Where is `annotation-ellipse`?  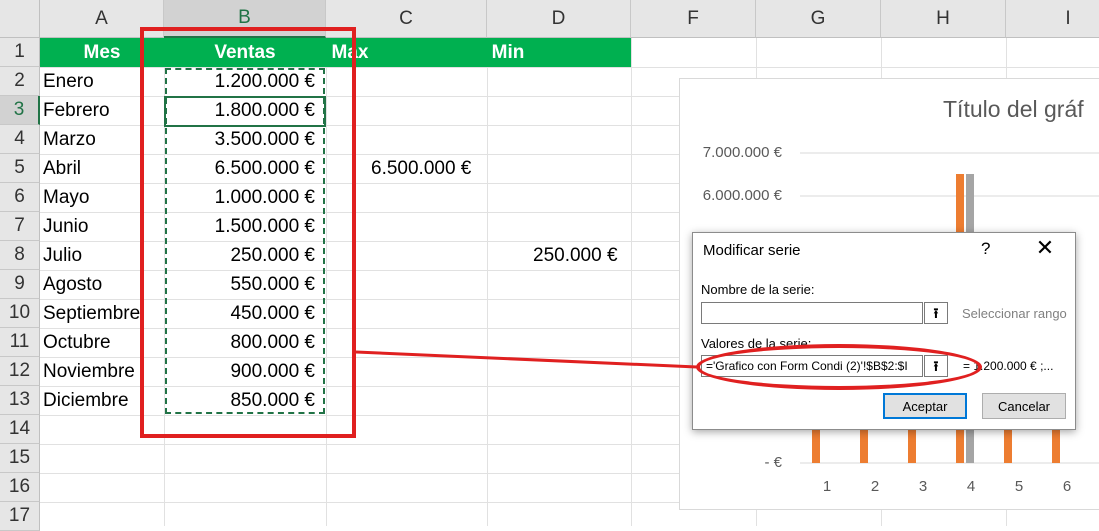 annotation-ellipse is located at coordinates (839, 367).